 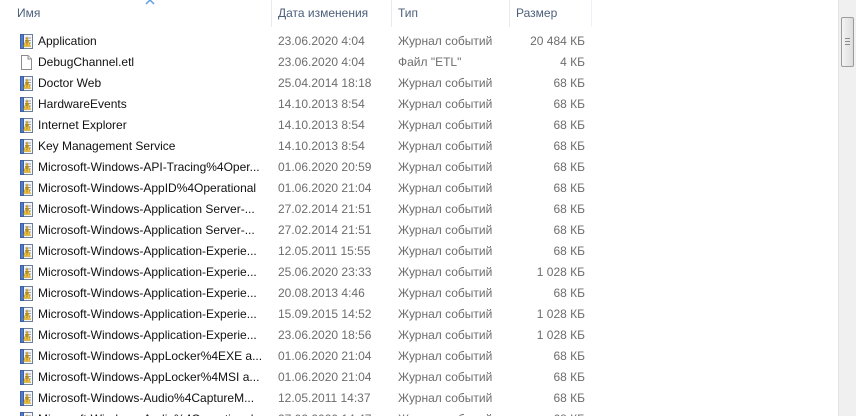 What do you see at coordinates (82, 104) in the screenshot?
I see `file-name: HardwareEvents` at bounding box center [82, 104].